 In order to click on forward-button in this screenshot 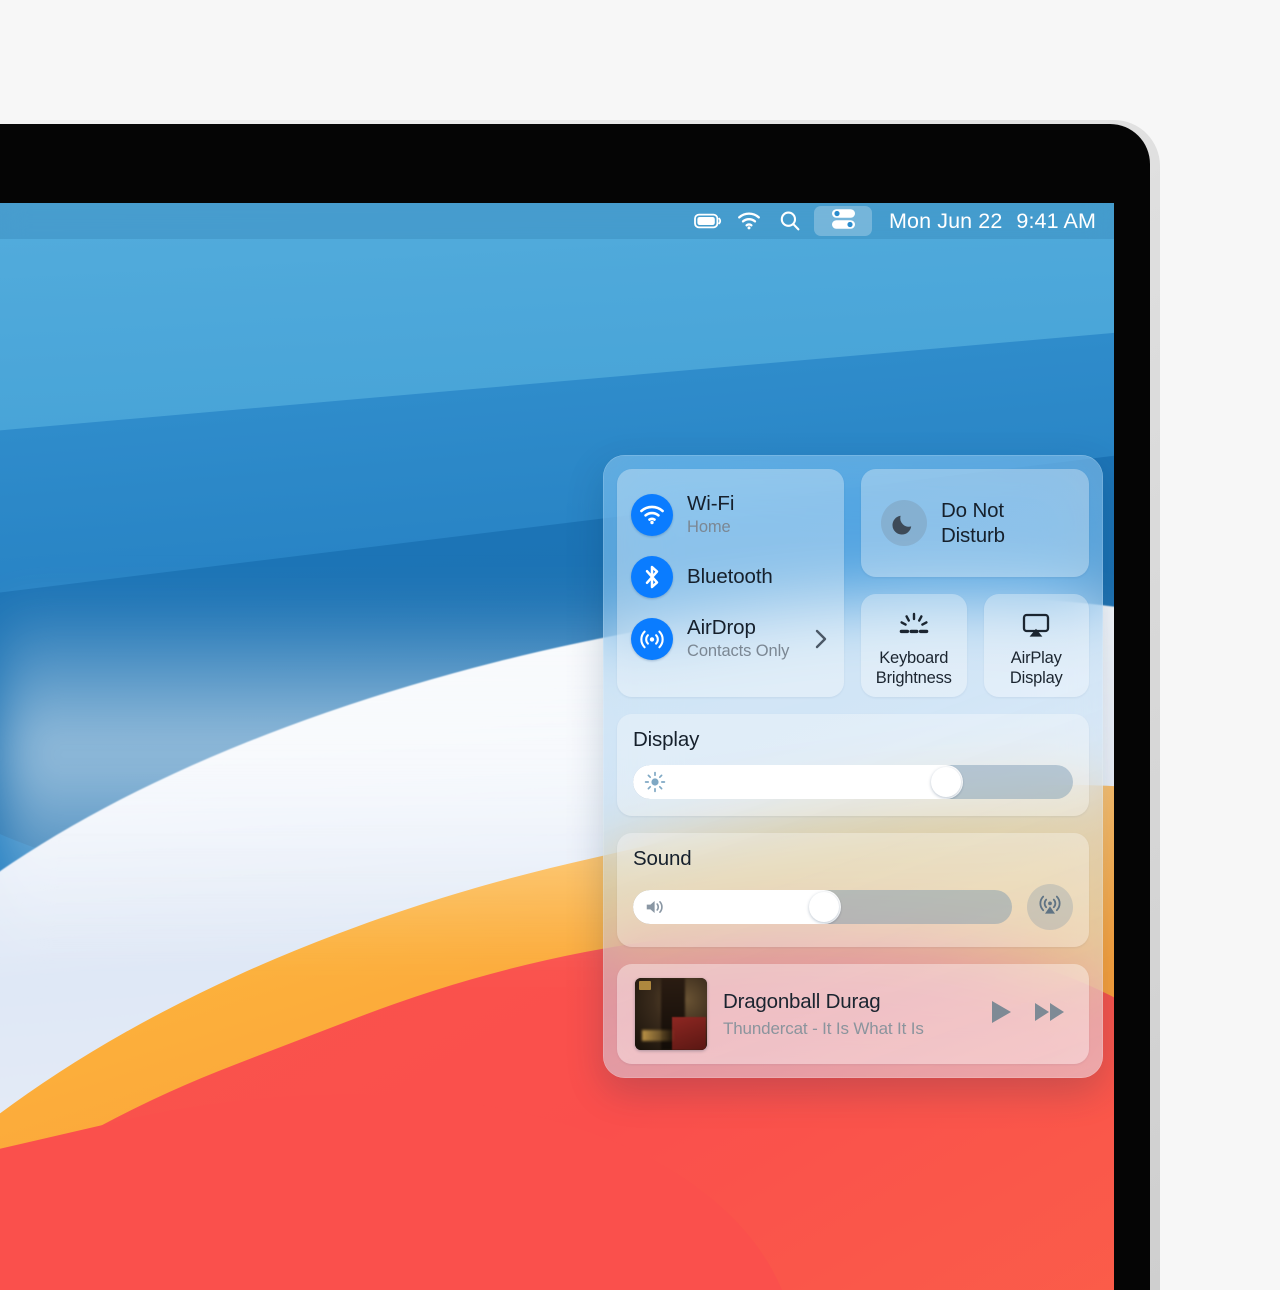, I will do `click(1050, 1014)`.